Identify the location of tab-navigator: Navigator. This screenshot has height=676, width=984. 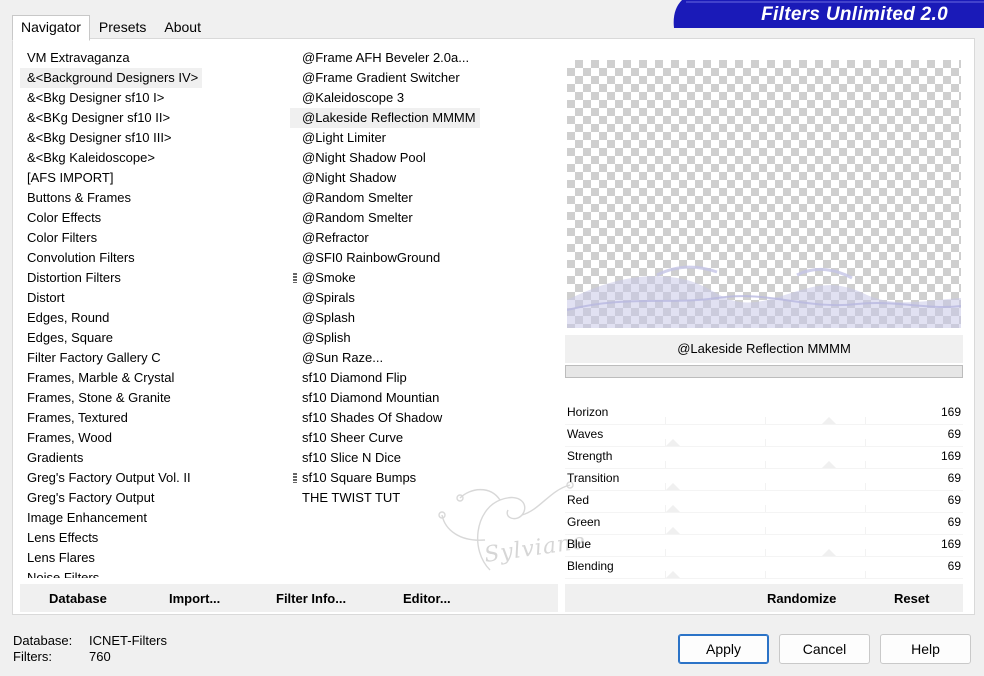
(51, 28).